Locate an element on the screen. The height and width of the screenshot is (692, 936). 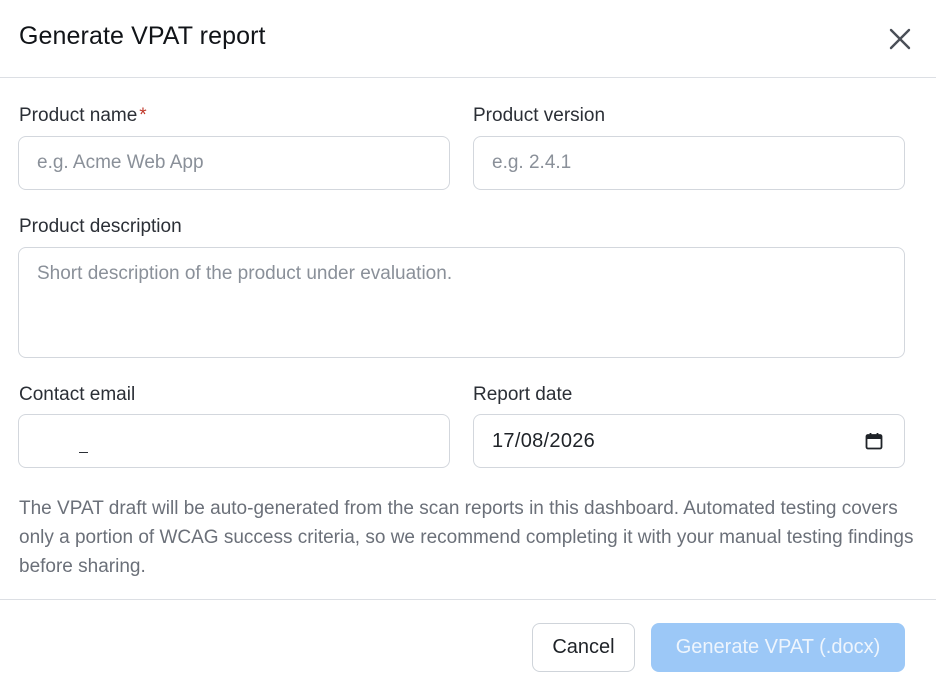
dialog-title: Generate VPAT report is located at coordinates (142, 36).